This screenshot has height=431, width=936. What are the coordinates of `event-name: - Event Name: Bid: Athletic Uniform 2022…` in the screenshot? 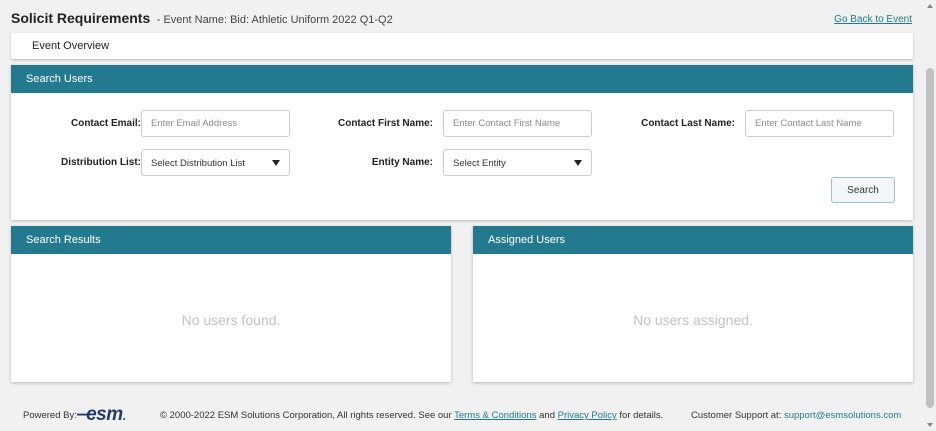 It's located at (274, 20).